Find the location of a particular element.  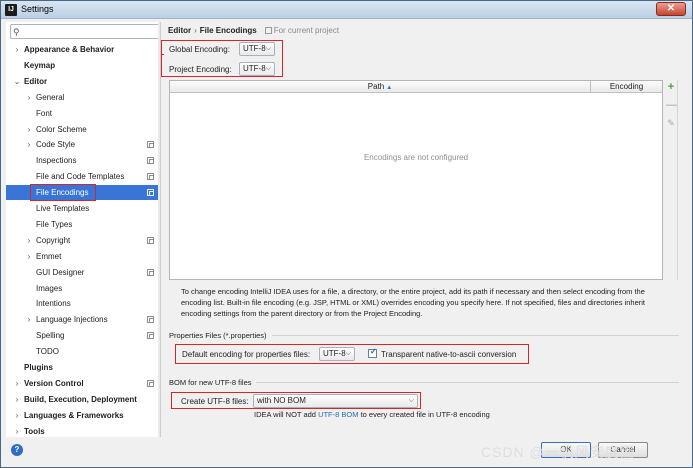

sidebar-item-label: General is located at coordinates (50, 97).